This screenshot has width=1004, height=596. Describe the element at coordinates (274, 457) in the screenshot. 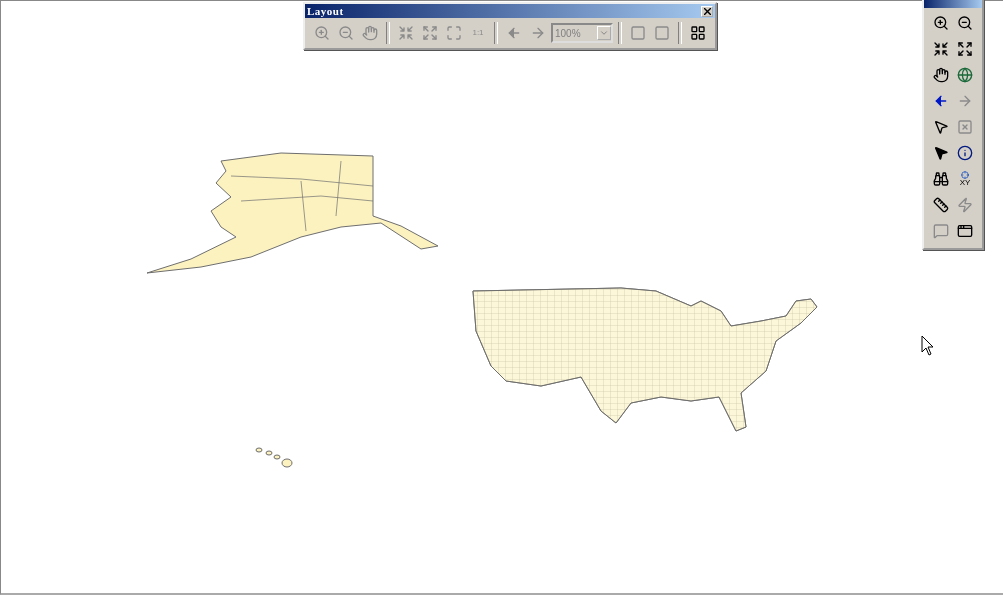

I see `hawaii-map-drawing` at that location.